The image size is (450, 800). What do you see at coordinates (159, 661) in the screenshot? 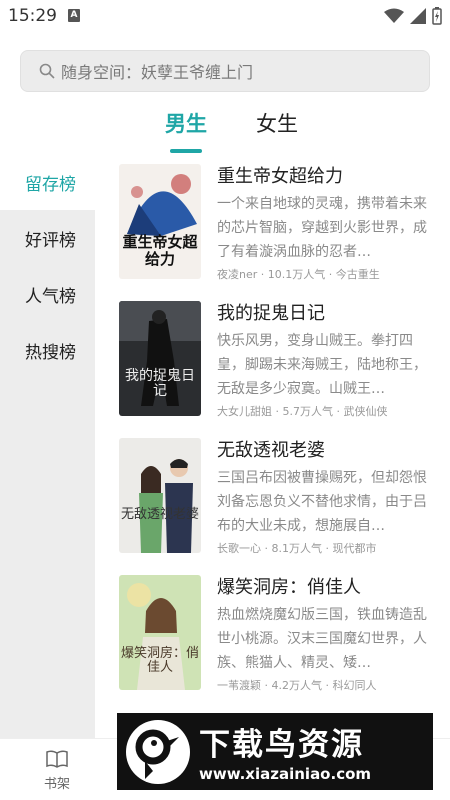
I see `cover-title: 爆笑洞房：俏佳人` at bounding box center [159, 661].